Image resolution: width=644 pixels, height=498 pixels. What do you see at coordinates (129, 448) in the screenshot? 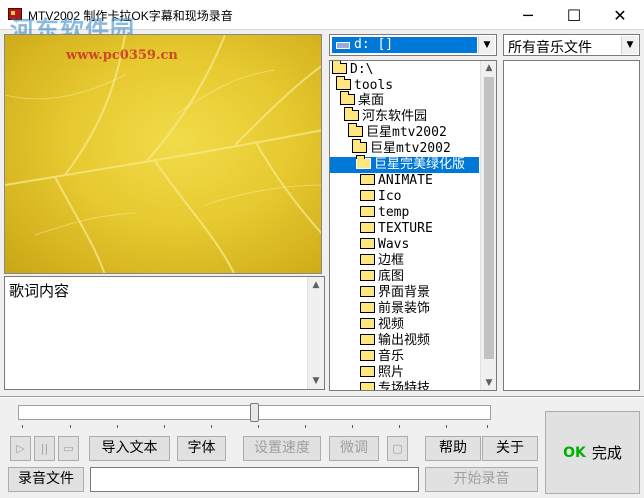
I see `import-text-button: 导入文本` at bounding box center [129, 448].